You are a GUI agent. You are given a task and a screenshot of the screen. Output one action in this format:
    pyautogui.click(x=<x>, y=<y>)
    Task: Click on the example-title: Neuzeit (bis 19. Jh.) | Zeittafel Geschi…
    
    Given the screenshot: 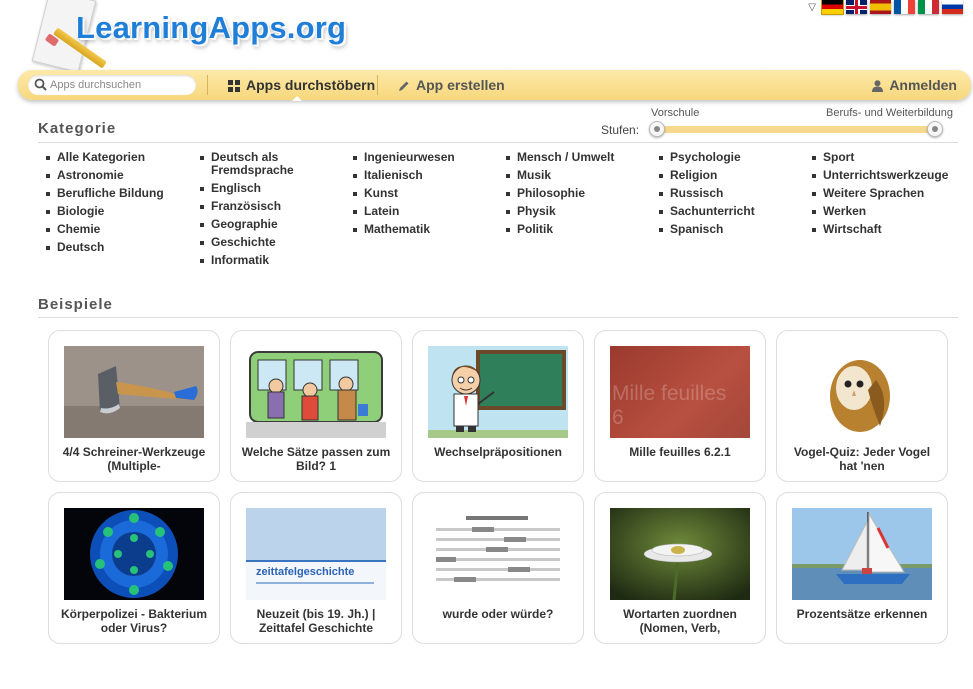 What is the action you would take?
    pyautogui.click(x=316, y=621)
    